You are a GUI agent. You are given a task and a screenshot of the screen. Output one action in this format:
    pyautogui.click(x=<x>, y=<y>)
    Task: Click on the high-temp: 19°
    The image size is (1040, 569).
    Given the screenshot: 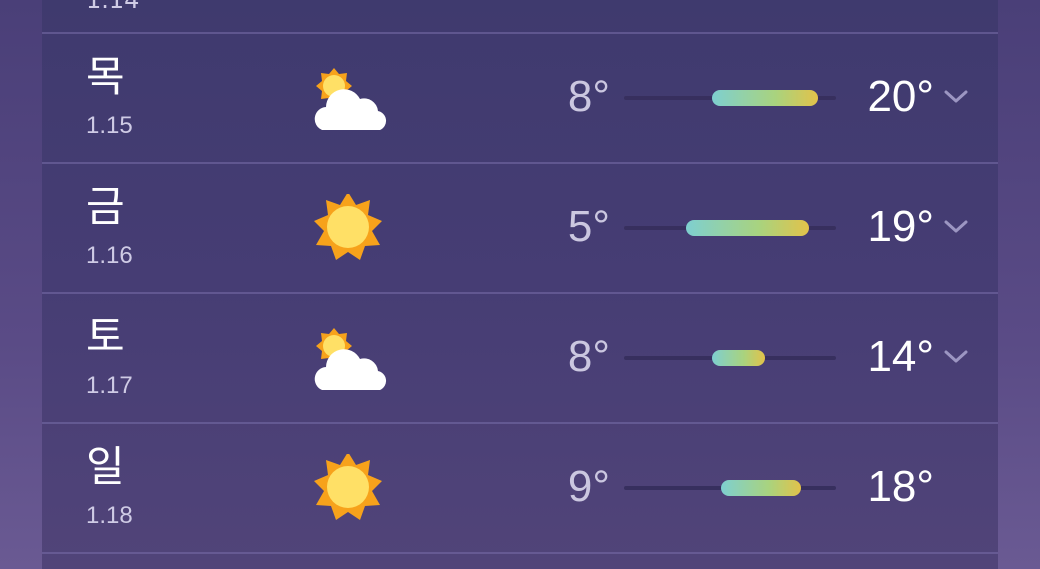 What is the action you would take?
    pyautogui.click(x=900, y=226)
    